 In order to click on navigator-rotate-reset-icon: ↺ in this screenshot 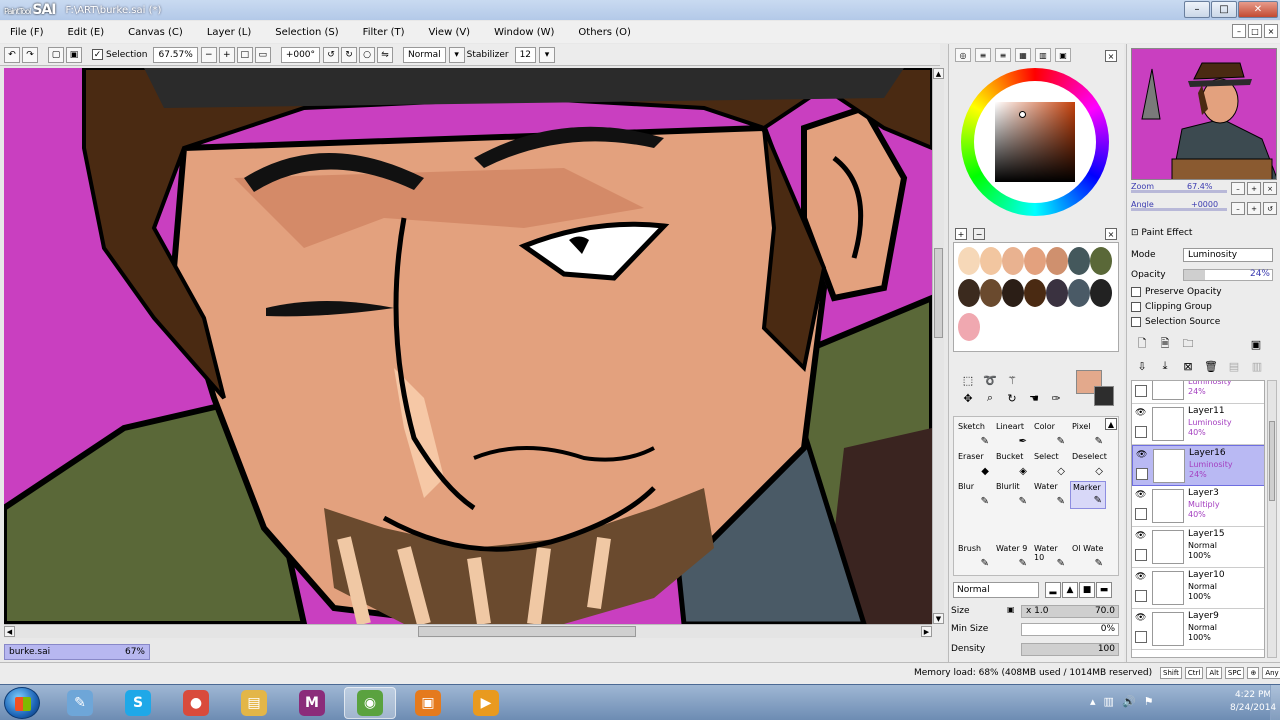, I will do `click(1270, 208)`.